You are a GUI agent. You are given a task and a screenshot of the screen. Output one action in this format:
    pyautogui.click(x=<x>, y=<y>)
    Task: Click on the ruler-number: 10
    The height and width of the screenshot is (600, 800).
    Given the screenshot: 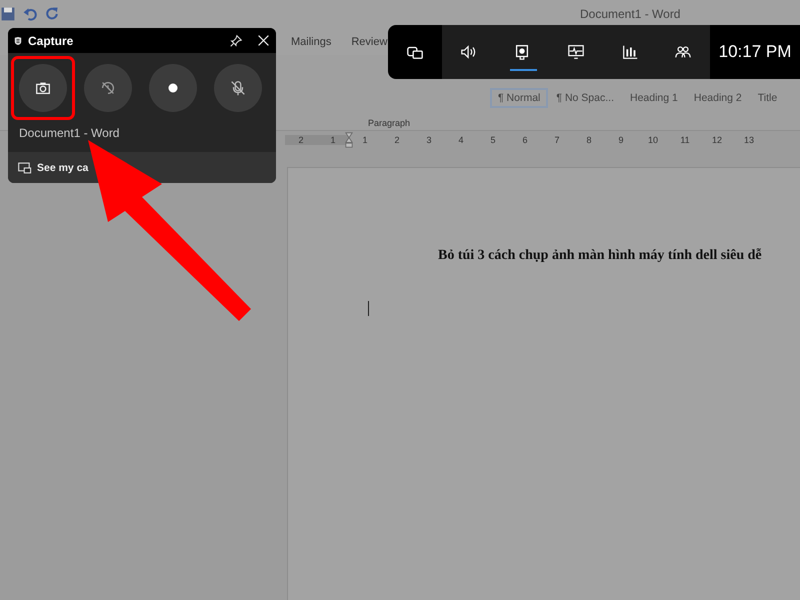 What is the action you would take?
    pyautogui.click(x=652, y=140)
    